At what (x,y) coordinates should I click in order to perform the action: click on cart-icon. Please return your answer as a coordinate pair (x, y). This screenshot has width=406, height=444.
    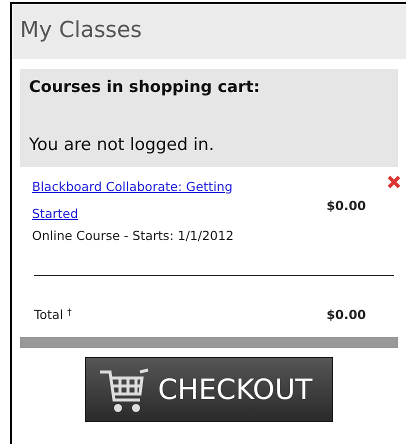
    Looking at the image, I should click on (124, 390).